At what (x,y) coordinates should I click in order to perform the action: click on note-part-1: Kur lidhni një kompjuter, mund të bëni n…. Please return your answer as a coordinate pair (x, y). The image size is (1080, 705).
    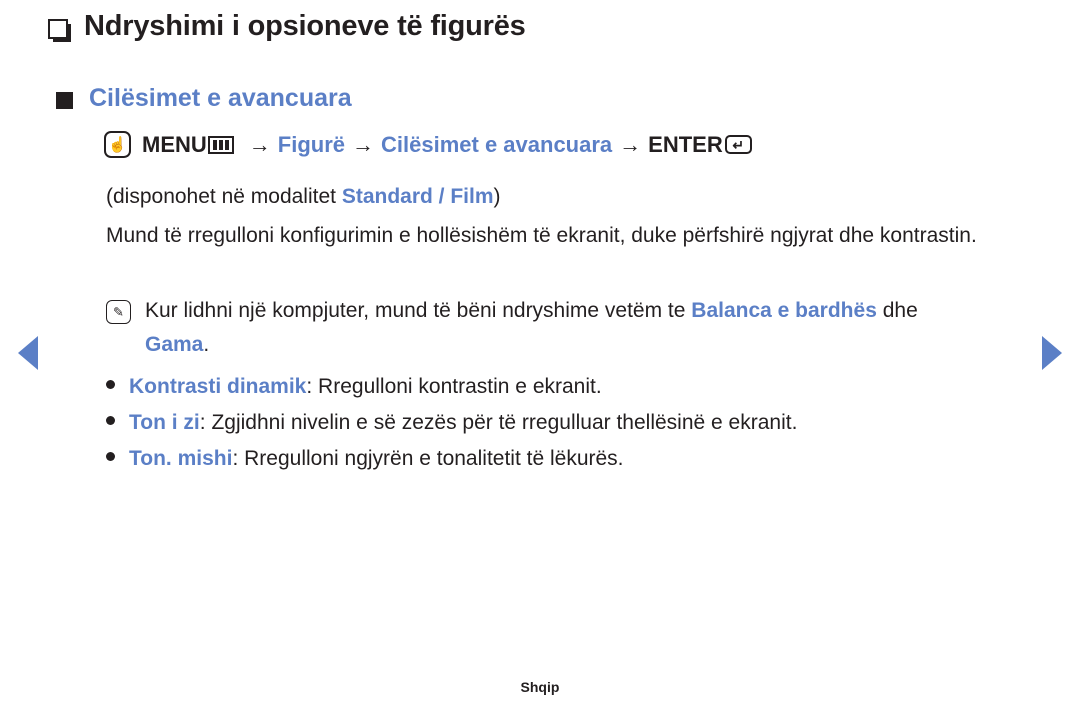
    Looking at the image, I should click on (418, 310).